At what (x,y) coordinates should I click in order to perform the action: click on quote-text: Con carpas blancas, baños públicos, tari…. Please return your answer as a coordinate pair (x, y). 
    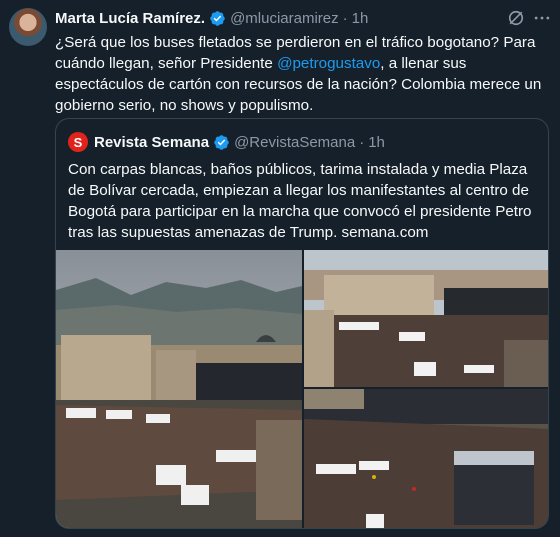
    Looking at the image, I should click on (300, 201).